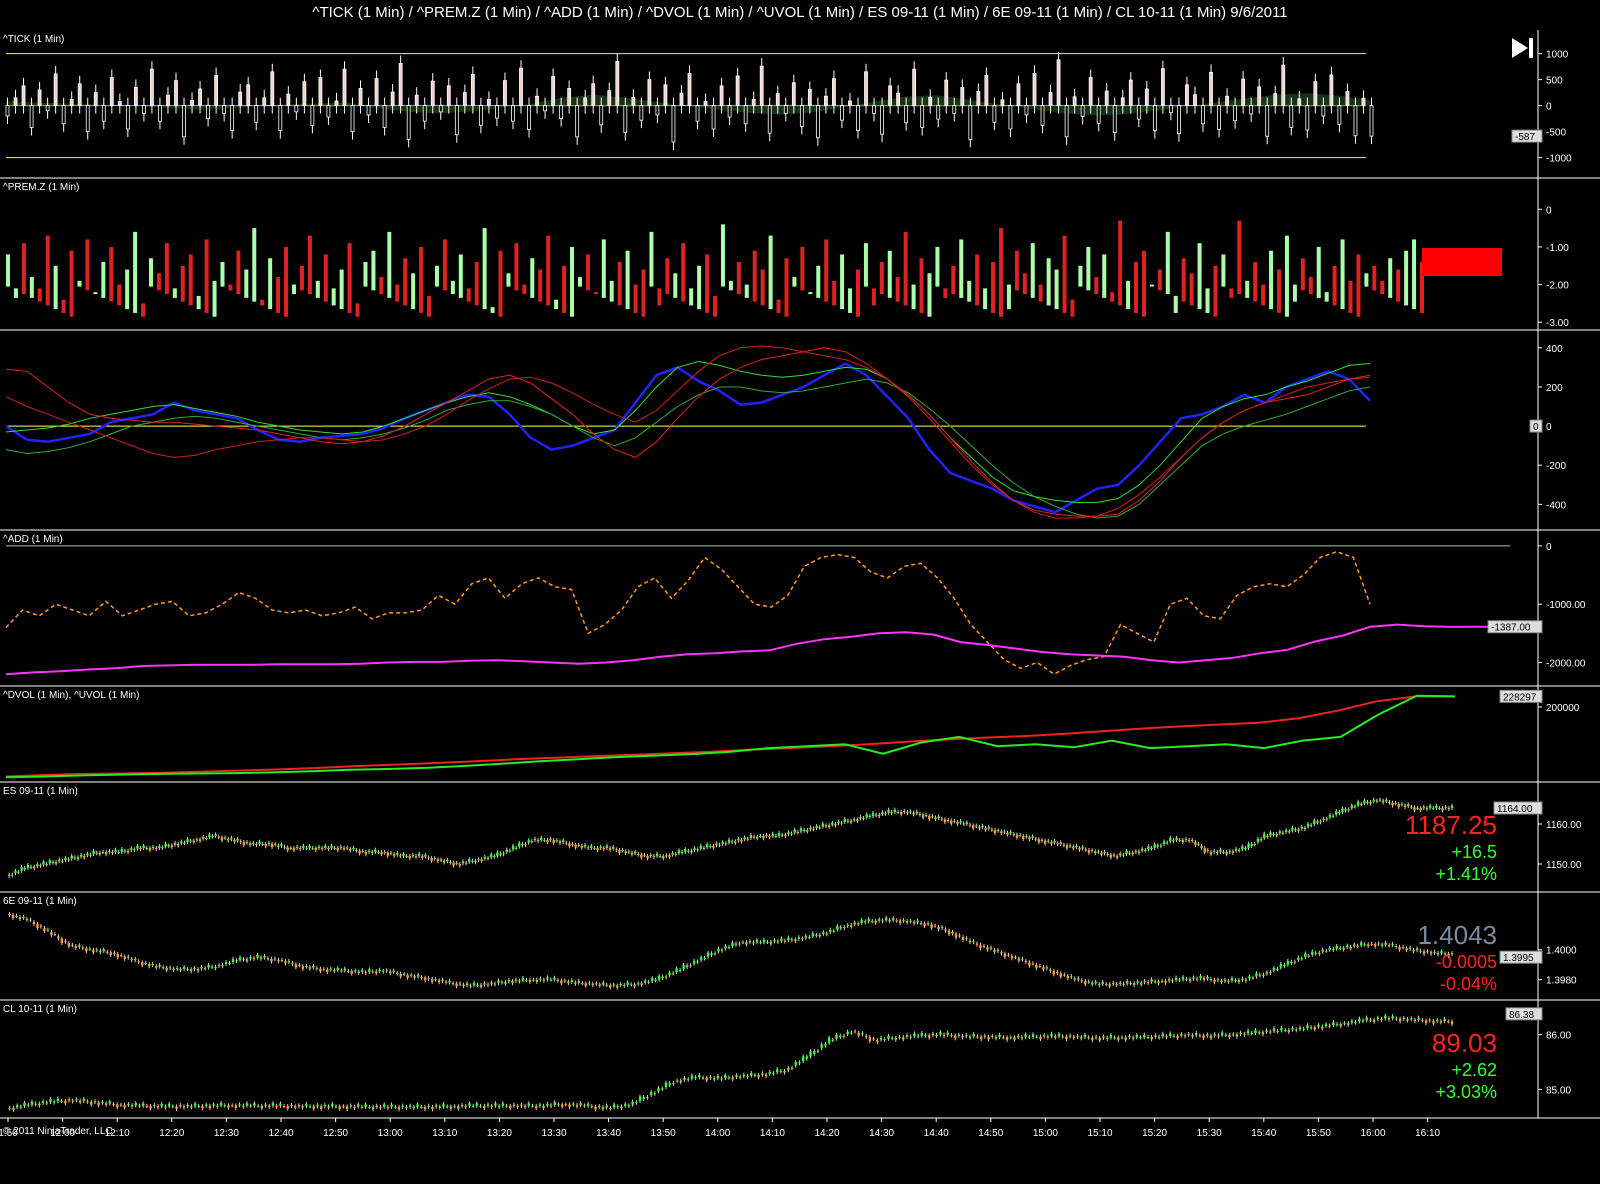 The width and height of the screenshot is (1600, 1184). Describe the element at coordinates (1522, 48) in the screenshot. I see `skip-to-end-button` at that location.